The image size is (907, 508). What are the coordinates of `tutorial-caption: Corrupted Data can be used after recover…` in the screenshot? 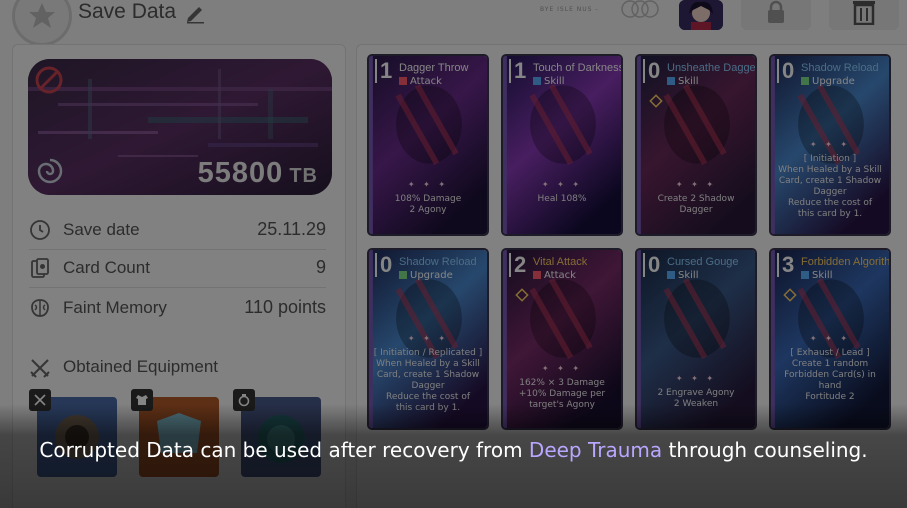 It's located at (453, 450).